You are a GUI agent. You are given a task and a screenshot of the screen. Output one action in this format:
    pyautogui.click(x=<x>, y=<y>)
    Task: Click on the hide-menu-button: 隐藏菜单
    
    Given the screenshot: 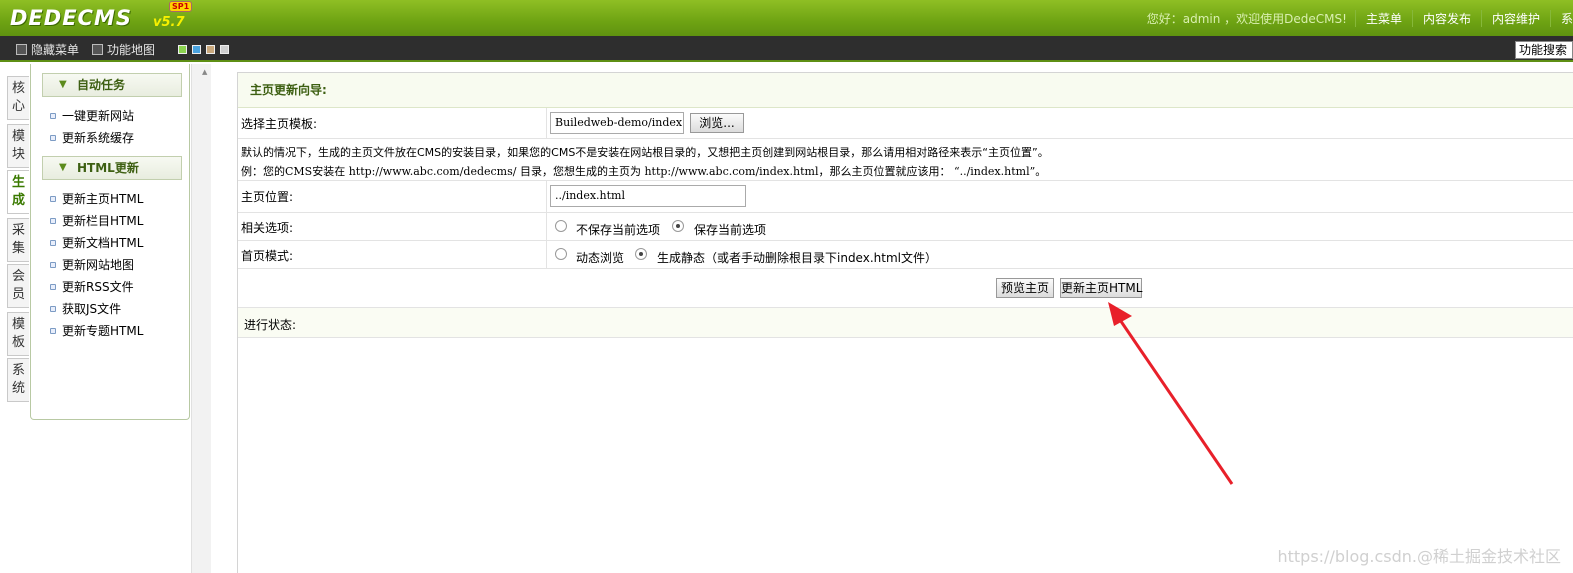 What is the action you would take?
    pyautogui.click(x=47, y=49)
    